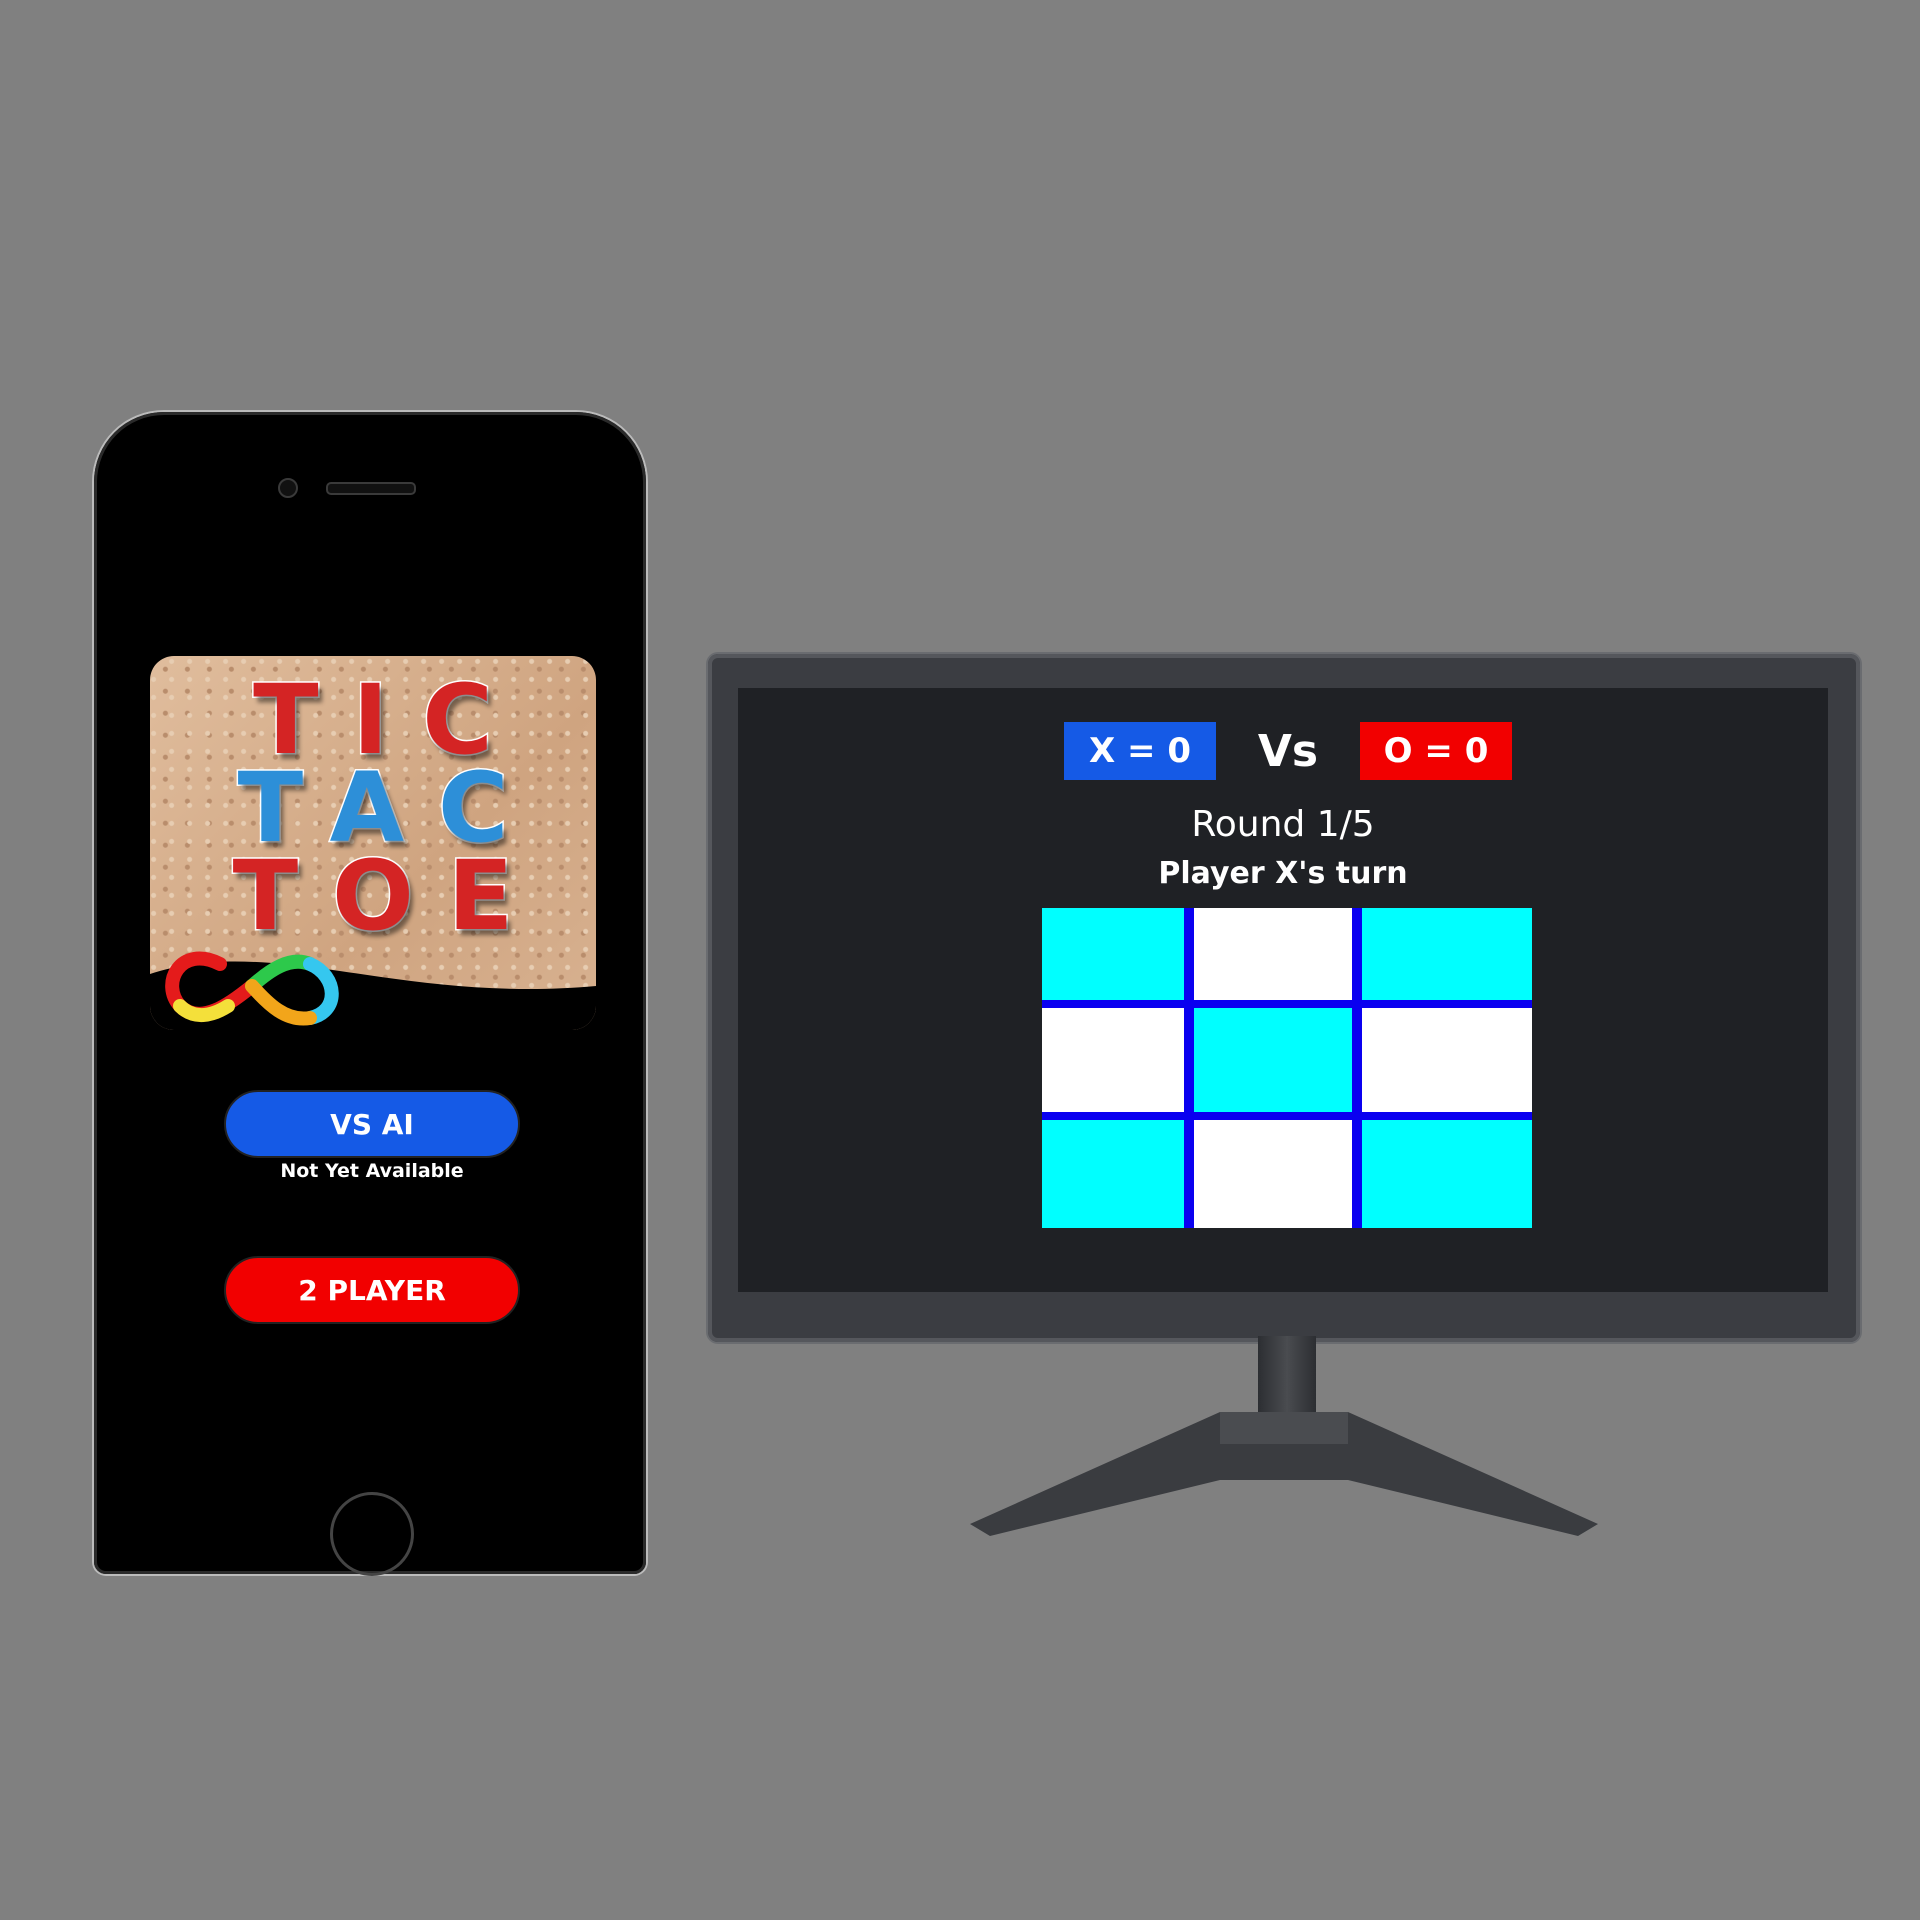 The image size is (1920, 1920). Describe the element at coordinates (372, 1534) in the screenshot. I see `home-button` at that location.